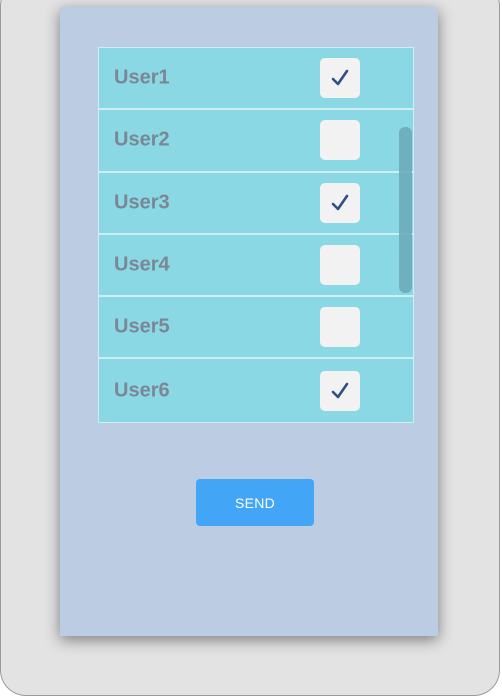 The image size is (502, 700). What do you see at coordinates (142, 77) in the screenshot?
I see `user-name: User1` at bounding box center [142, 77].